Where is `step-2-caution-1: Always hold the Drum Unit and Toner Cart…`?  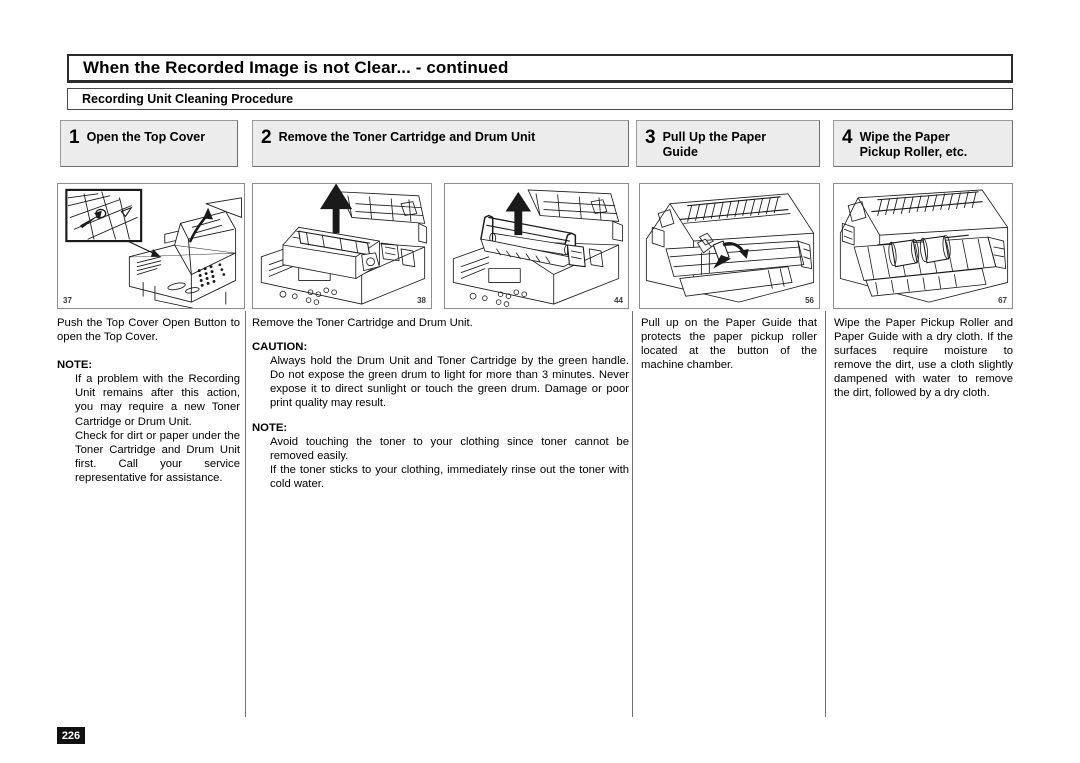 step-2-caution-1: Always hold the Drum Unit and Toner Cart… is located at coordinates (449, 382).